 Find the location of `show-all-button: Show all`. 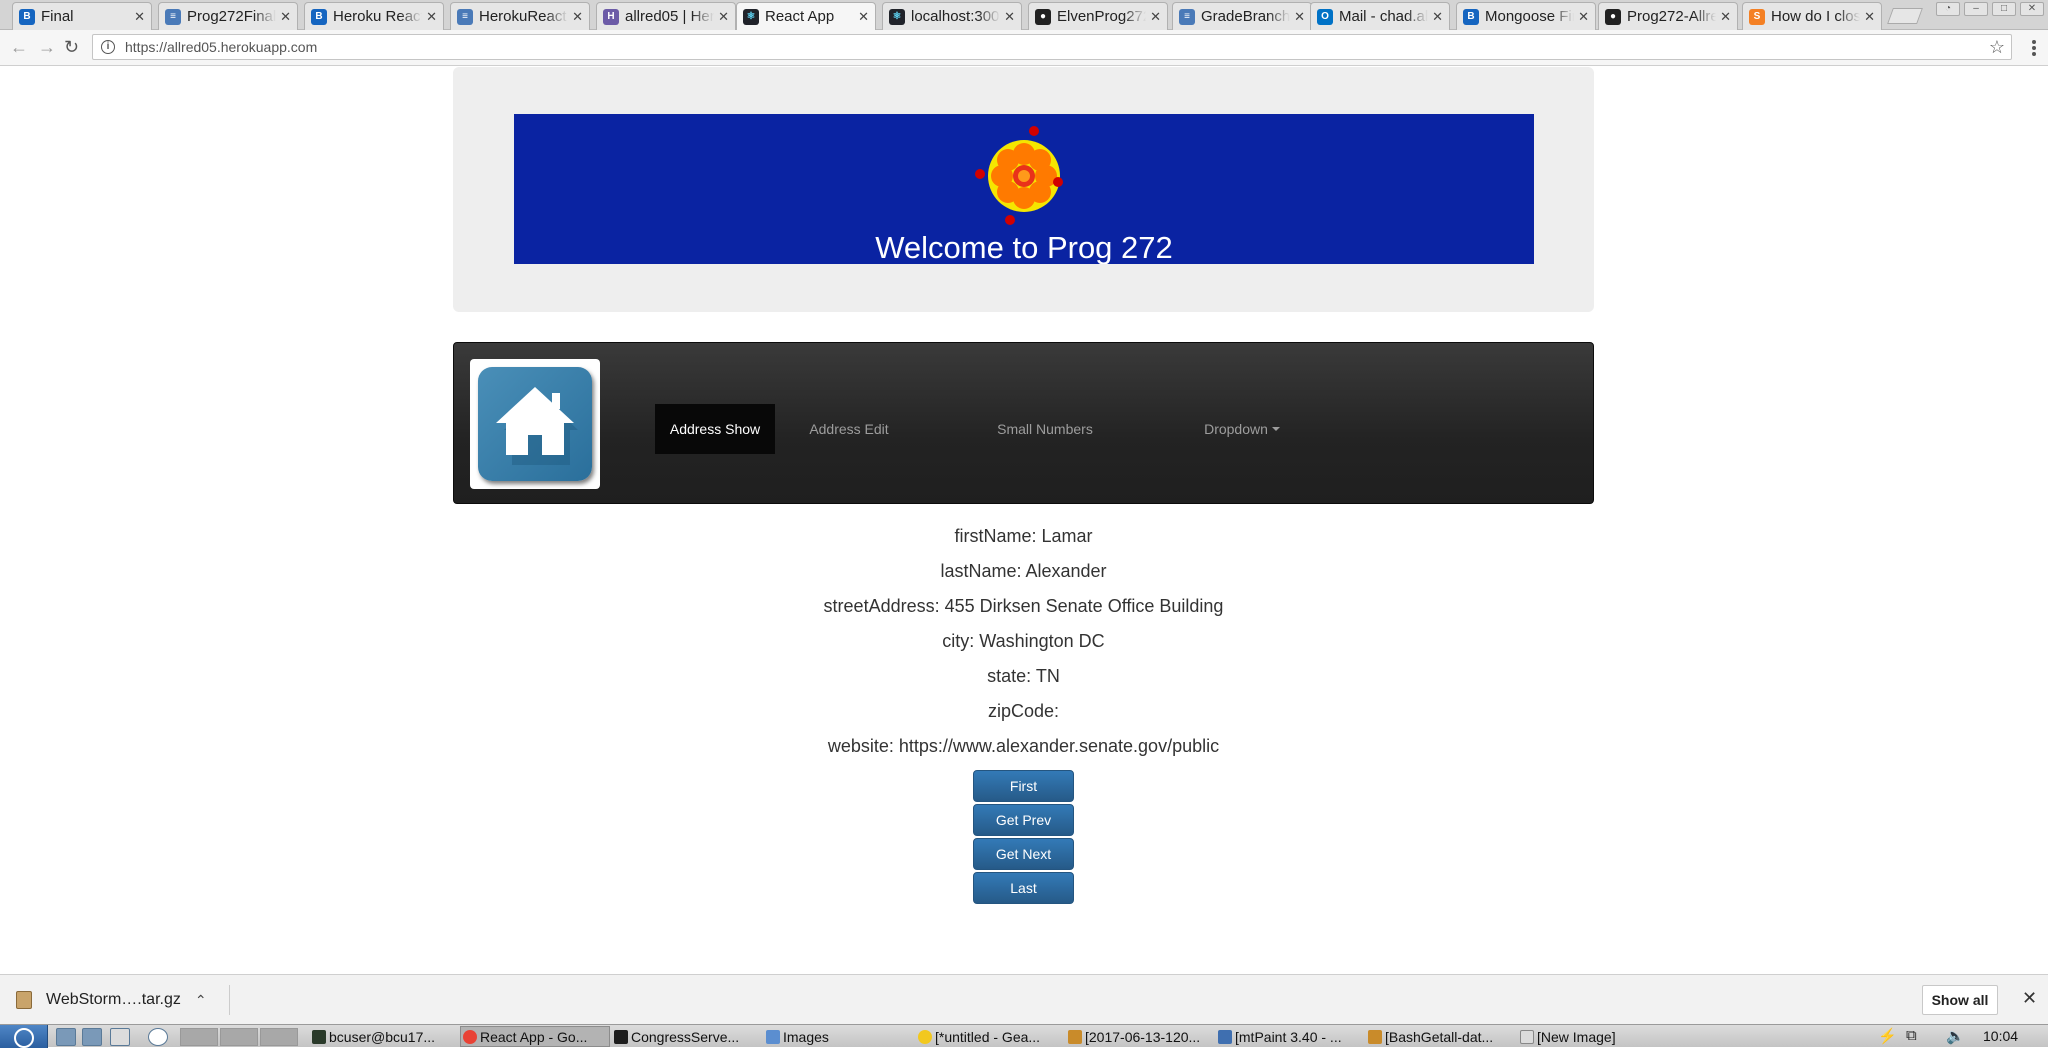

show-all-button: Show all is located at coordinates (1960, 1000).